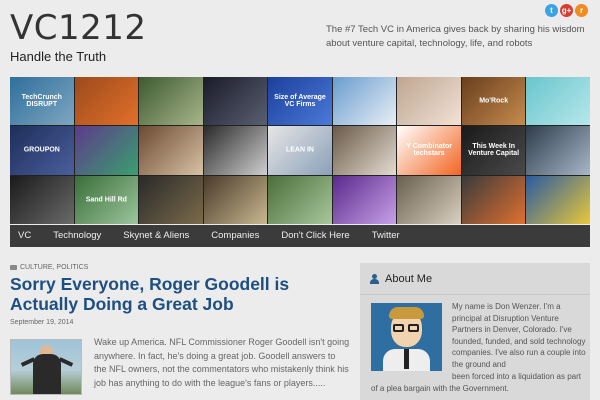 Image resolution: width=600 pixels, height=400 pixels. Describe the element at coordinates (54, 267) in the screenshot. I see `post-categories-label: CULTURE, POLITICS` at that location.